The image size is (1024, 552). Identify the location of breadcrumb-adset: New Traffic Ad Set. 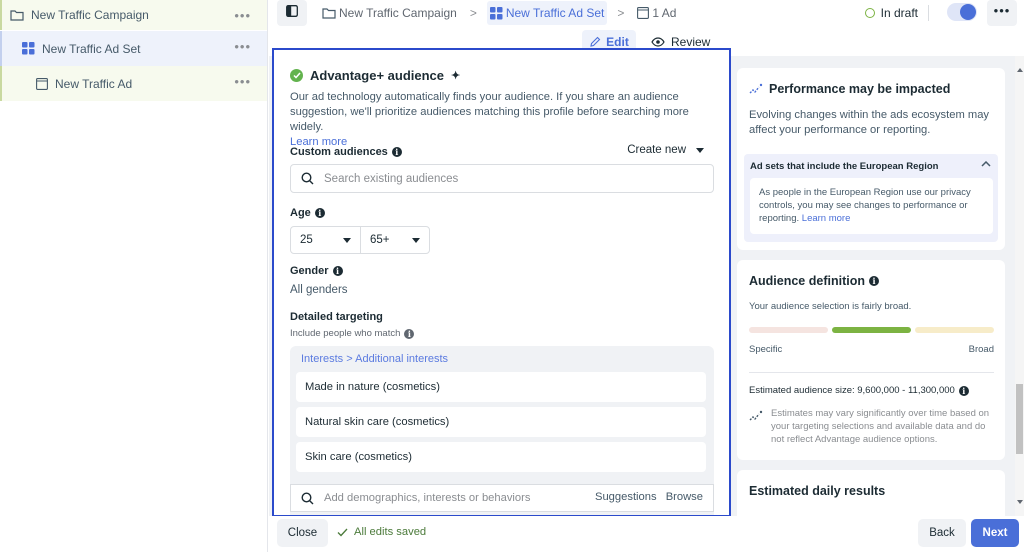
(547, 13).